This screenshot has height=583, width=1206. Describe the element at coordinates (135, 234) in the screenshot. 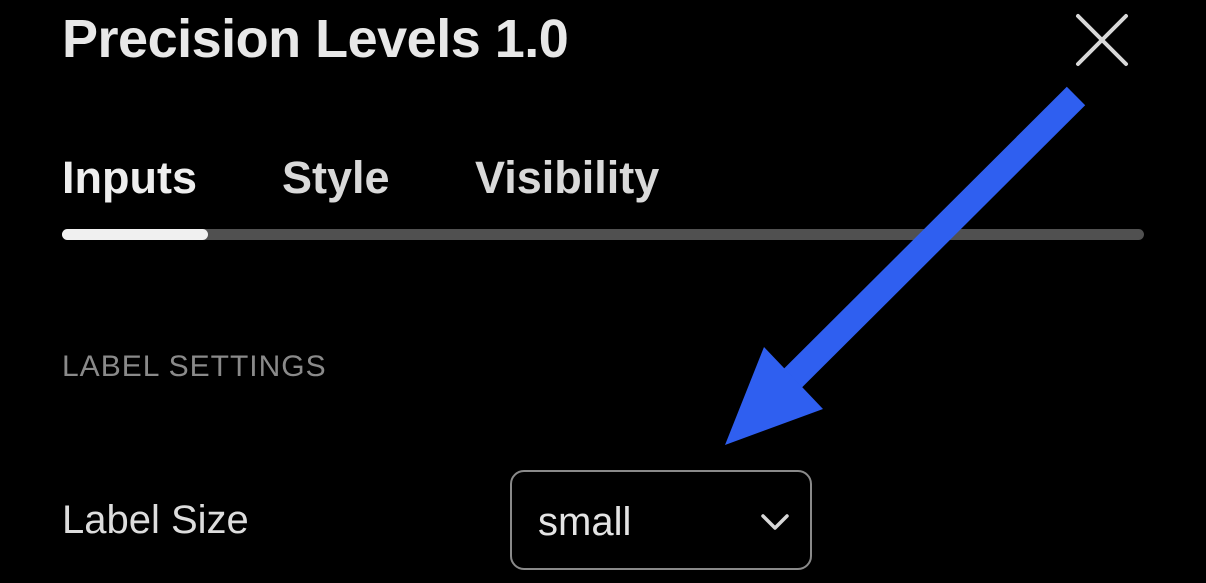

I see `tab-active-indicator` at that location.